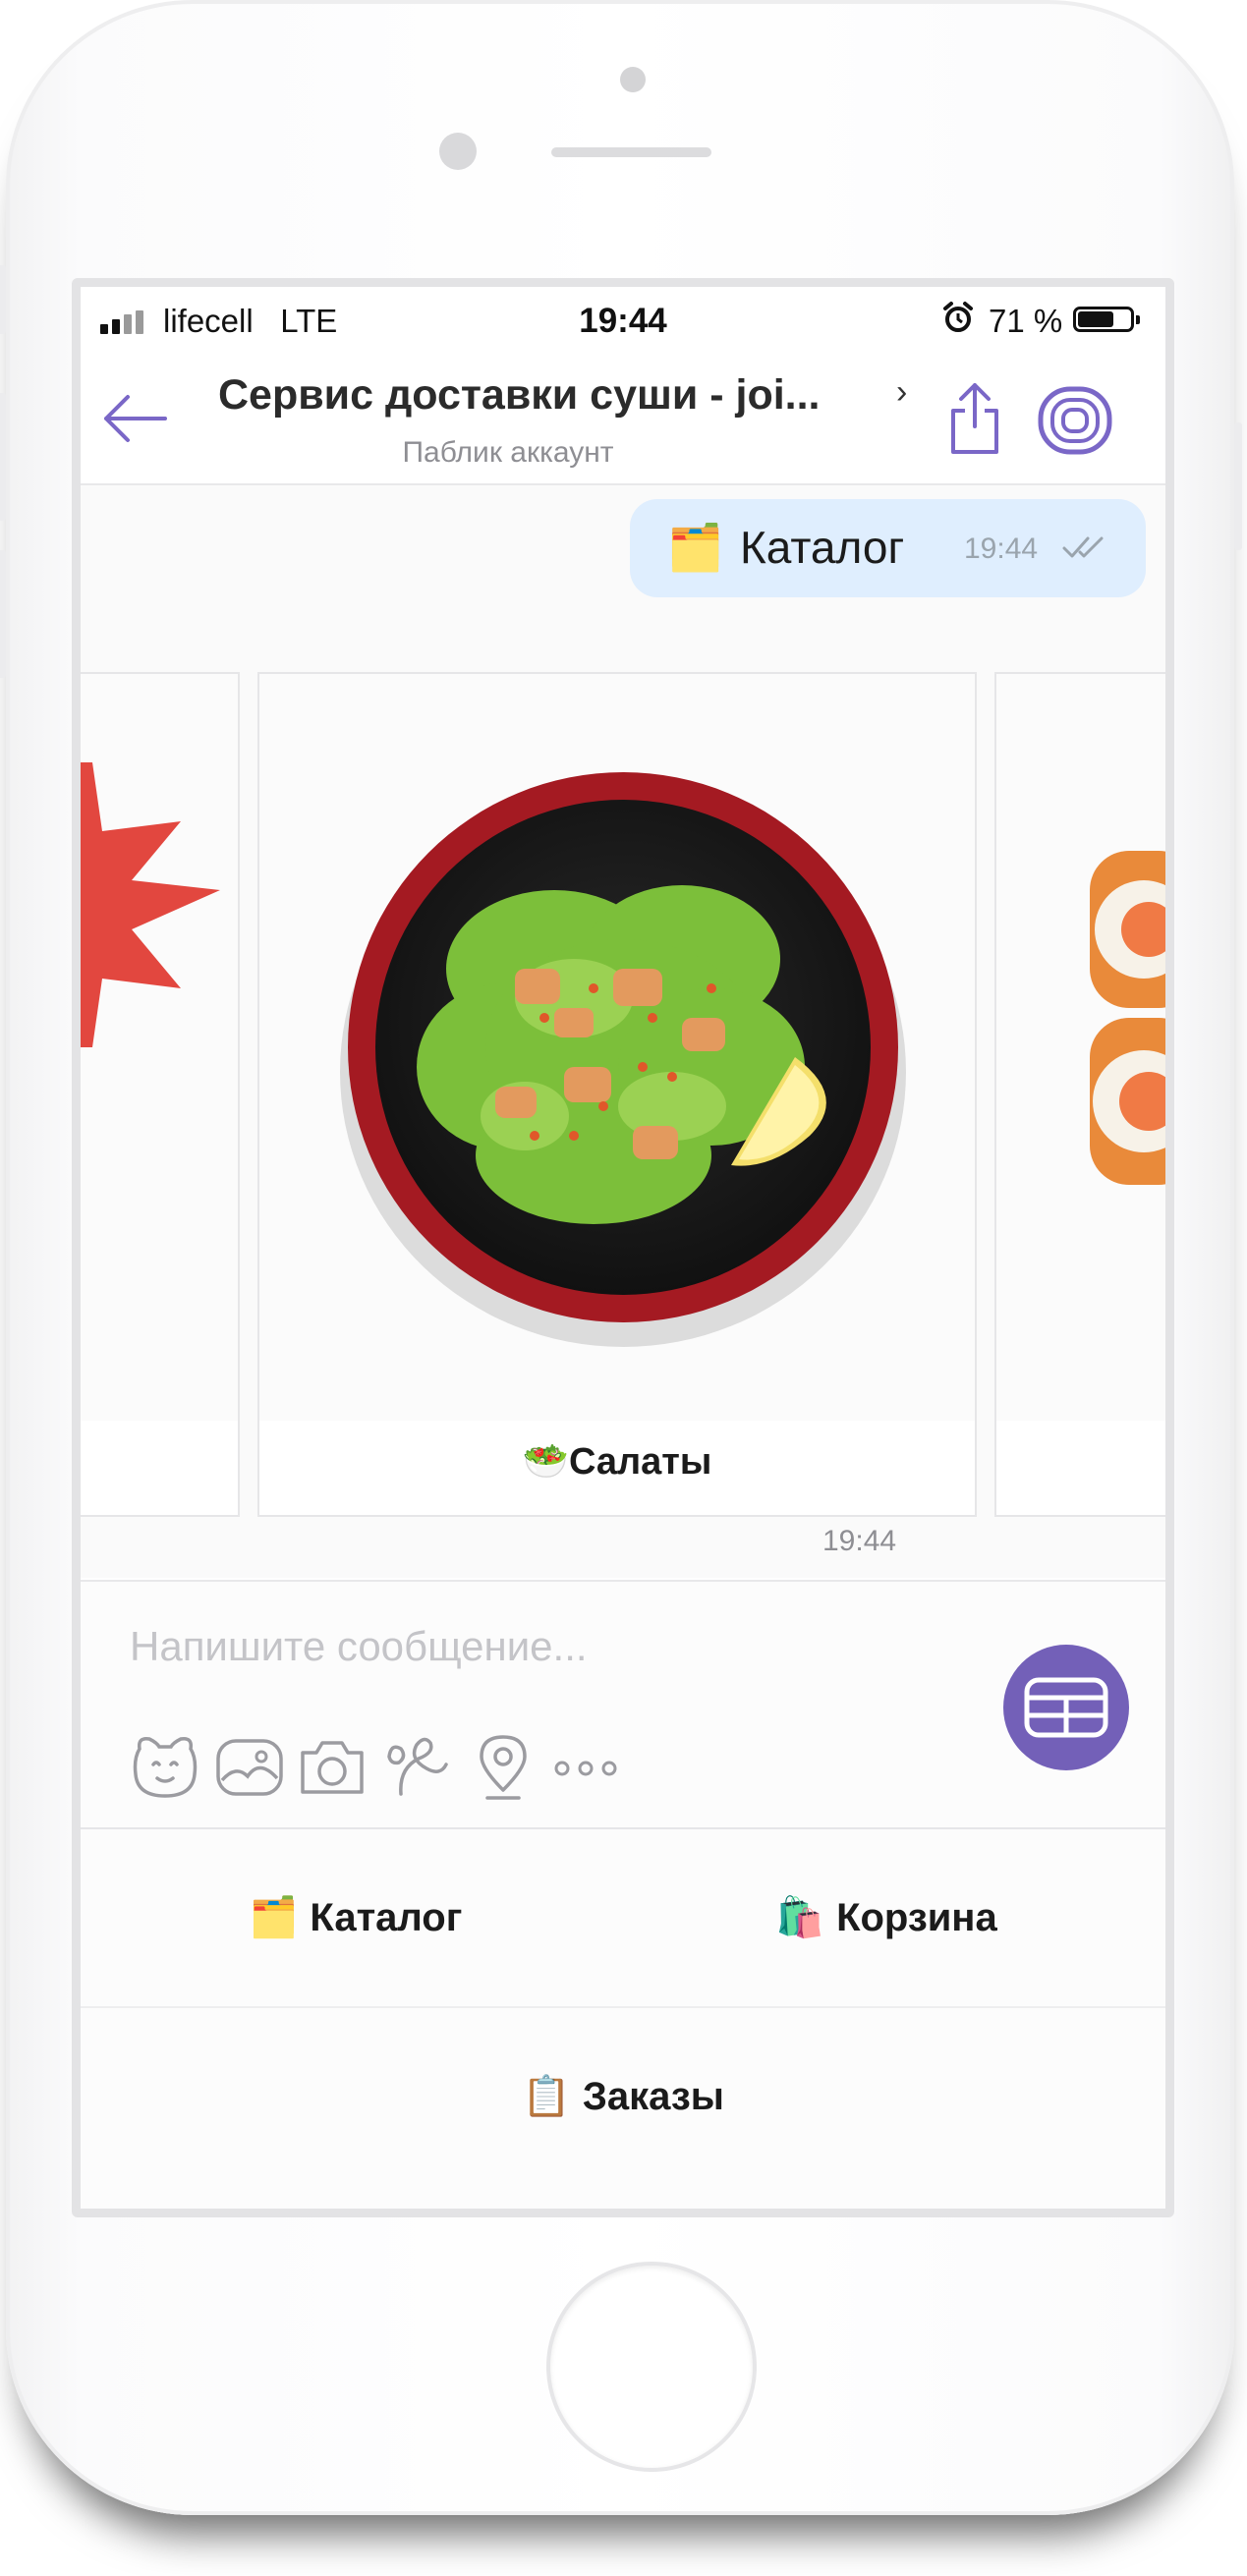 The height and width of the screenshot is (2576, 1247). Describe the element at coordinates (974, 418) in the screenshot. I see `share-icon` at that location.